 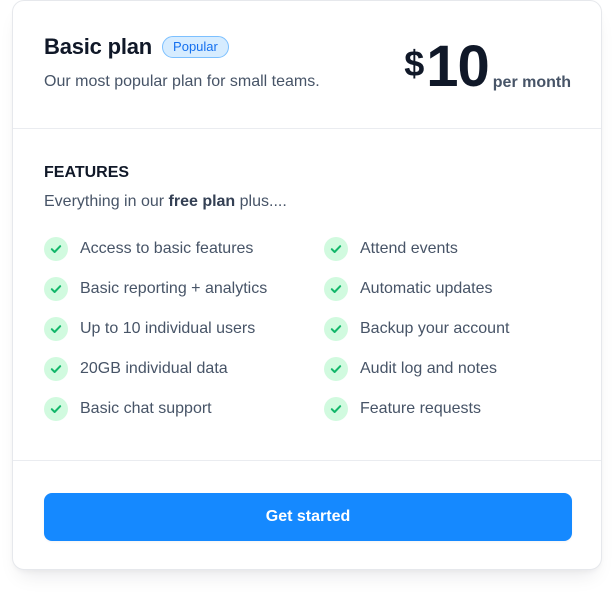 What do you see at coordinates (409, 248) in the screenshot?
I see `feature-label: Attend events` at bounding box center [409, 248].